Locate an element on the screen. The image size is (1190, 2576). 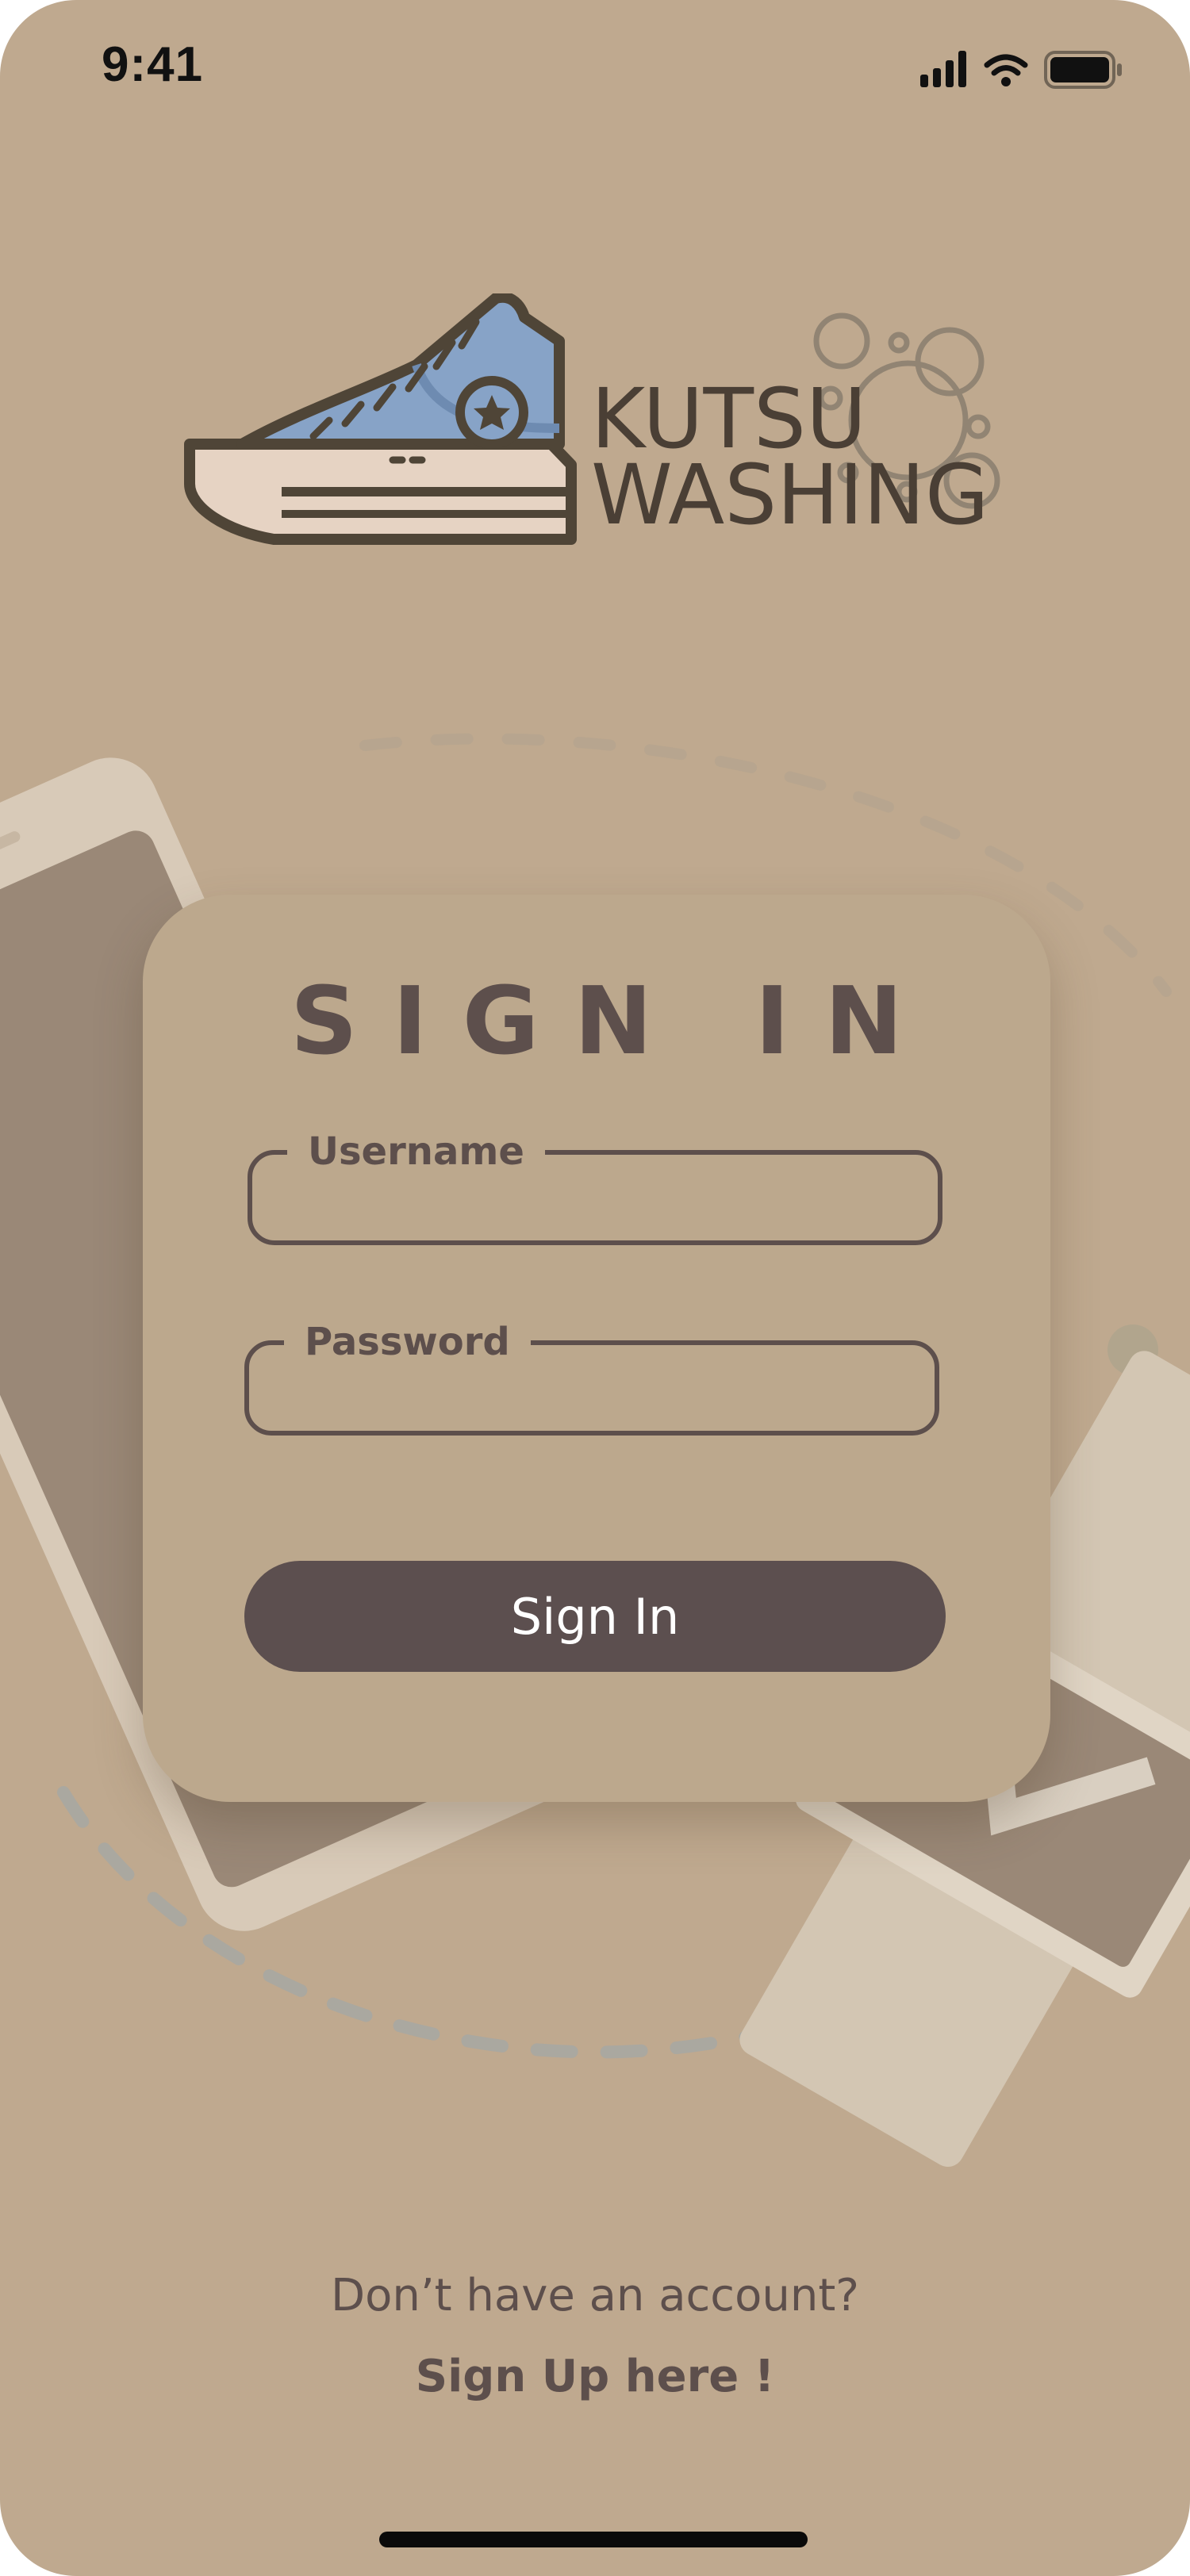
username-input is located at coordinates (599, 1201).